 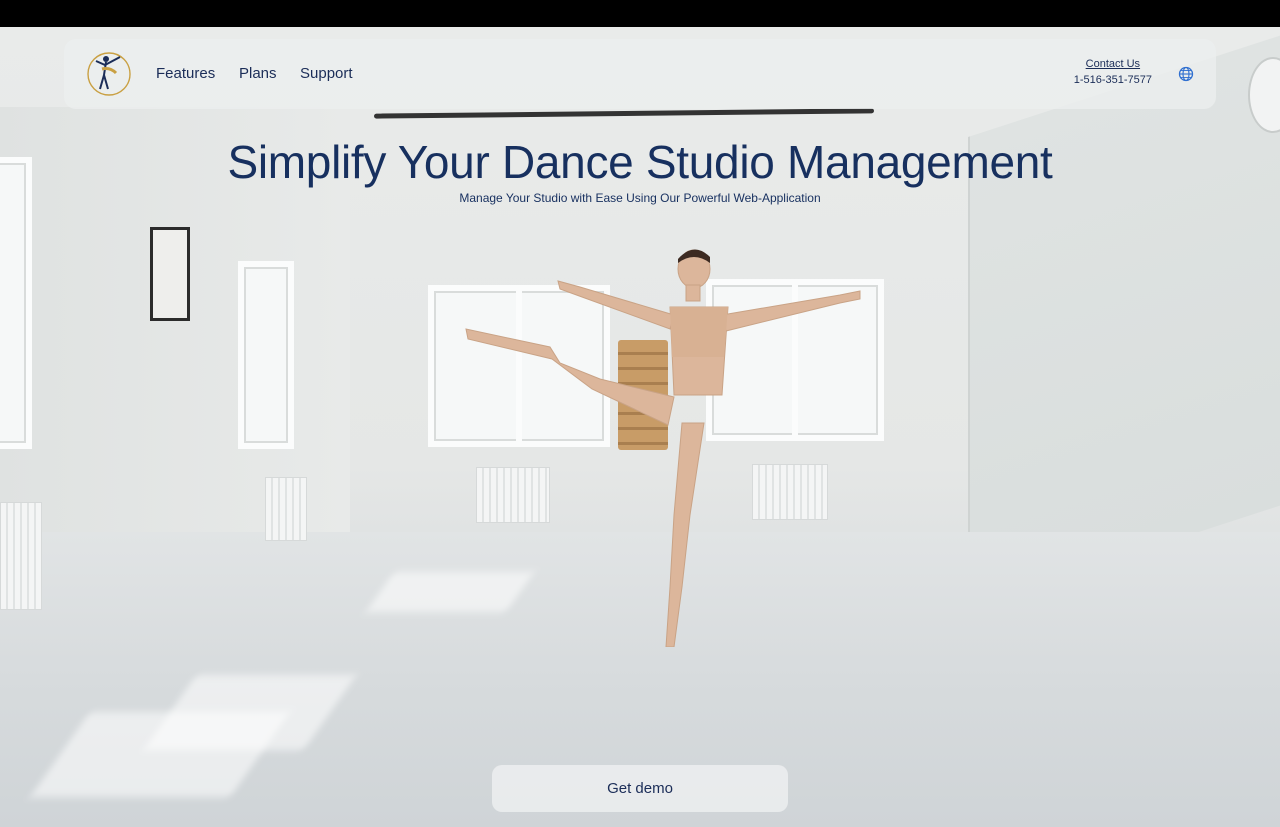 What do you see at coordinates (185, 73) in the screenshot?
I see `nav-link-features: Features` at bounding box center [185, 73].